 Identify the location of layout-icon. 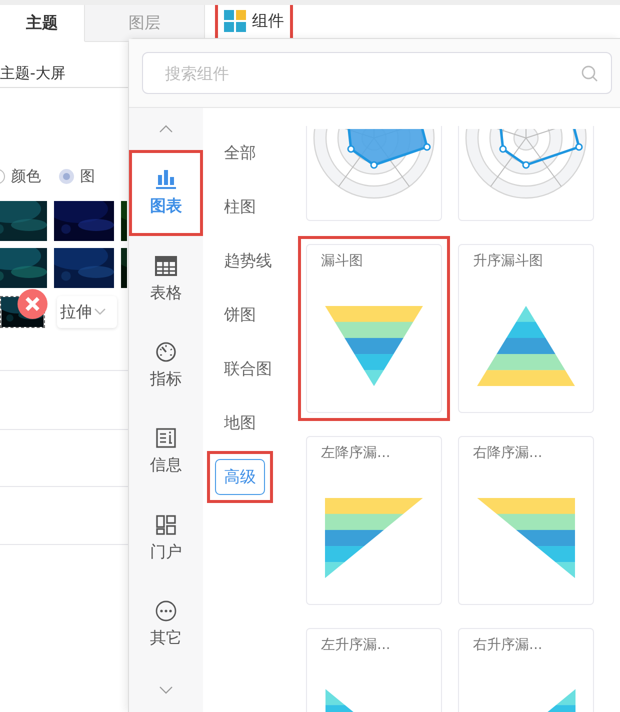
(166, 525).